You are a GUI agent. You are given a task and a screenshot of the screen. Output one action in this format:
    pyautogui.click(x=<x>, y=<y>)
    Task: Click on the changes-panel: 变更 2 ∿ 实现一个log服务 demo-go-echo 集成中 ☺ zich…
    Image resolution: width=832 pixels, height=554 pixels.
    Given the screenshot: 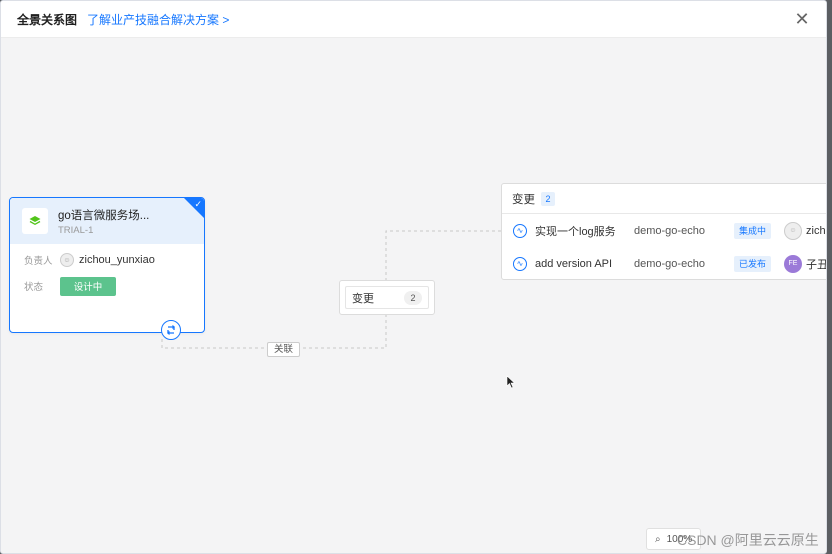 What is the action you would take?
    pyautogui.click(x=664, y=231)
    